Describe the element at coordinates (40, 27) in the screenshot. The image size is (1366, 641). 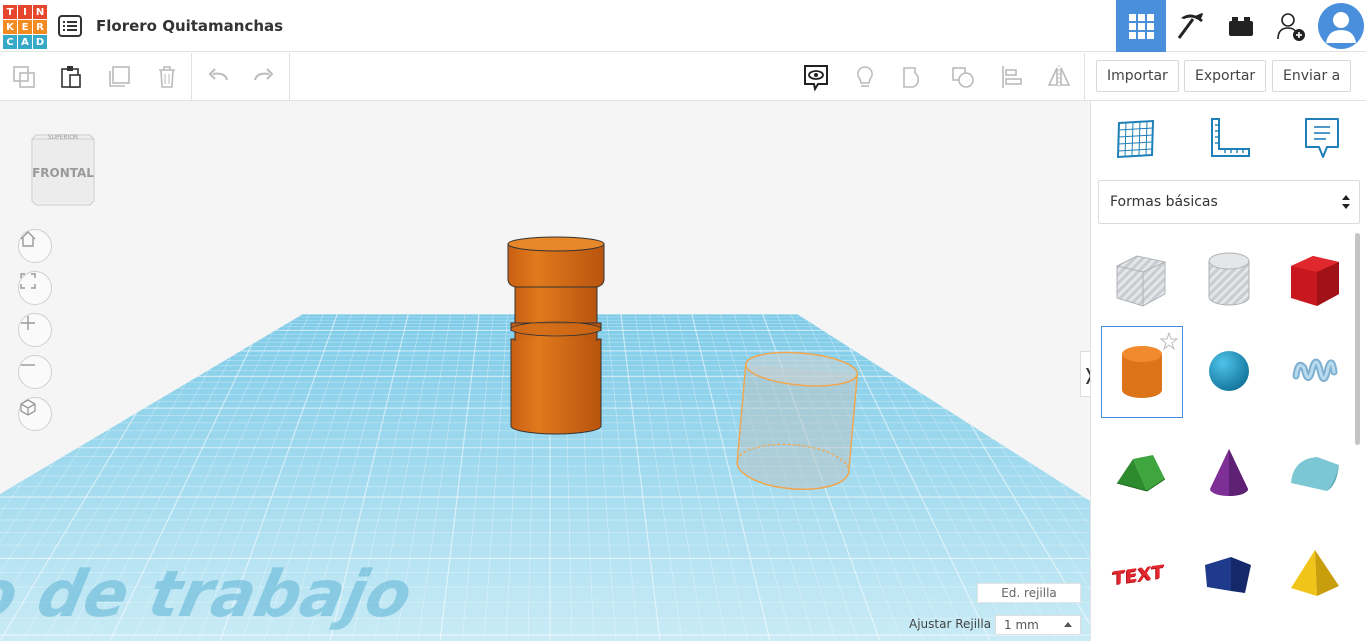
I see `logo-letter: R` at that location.